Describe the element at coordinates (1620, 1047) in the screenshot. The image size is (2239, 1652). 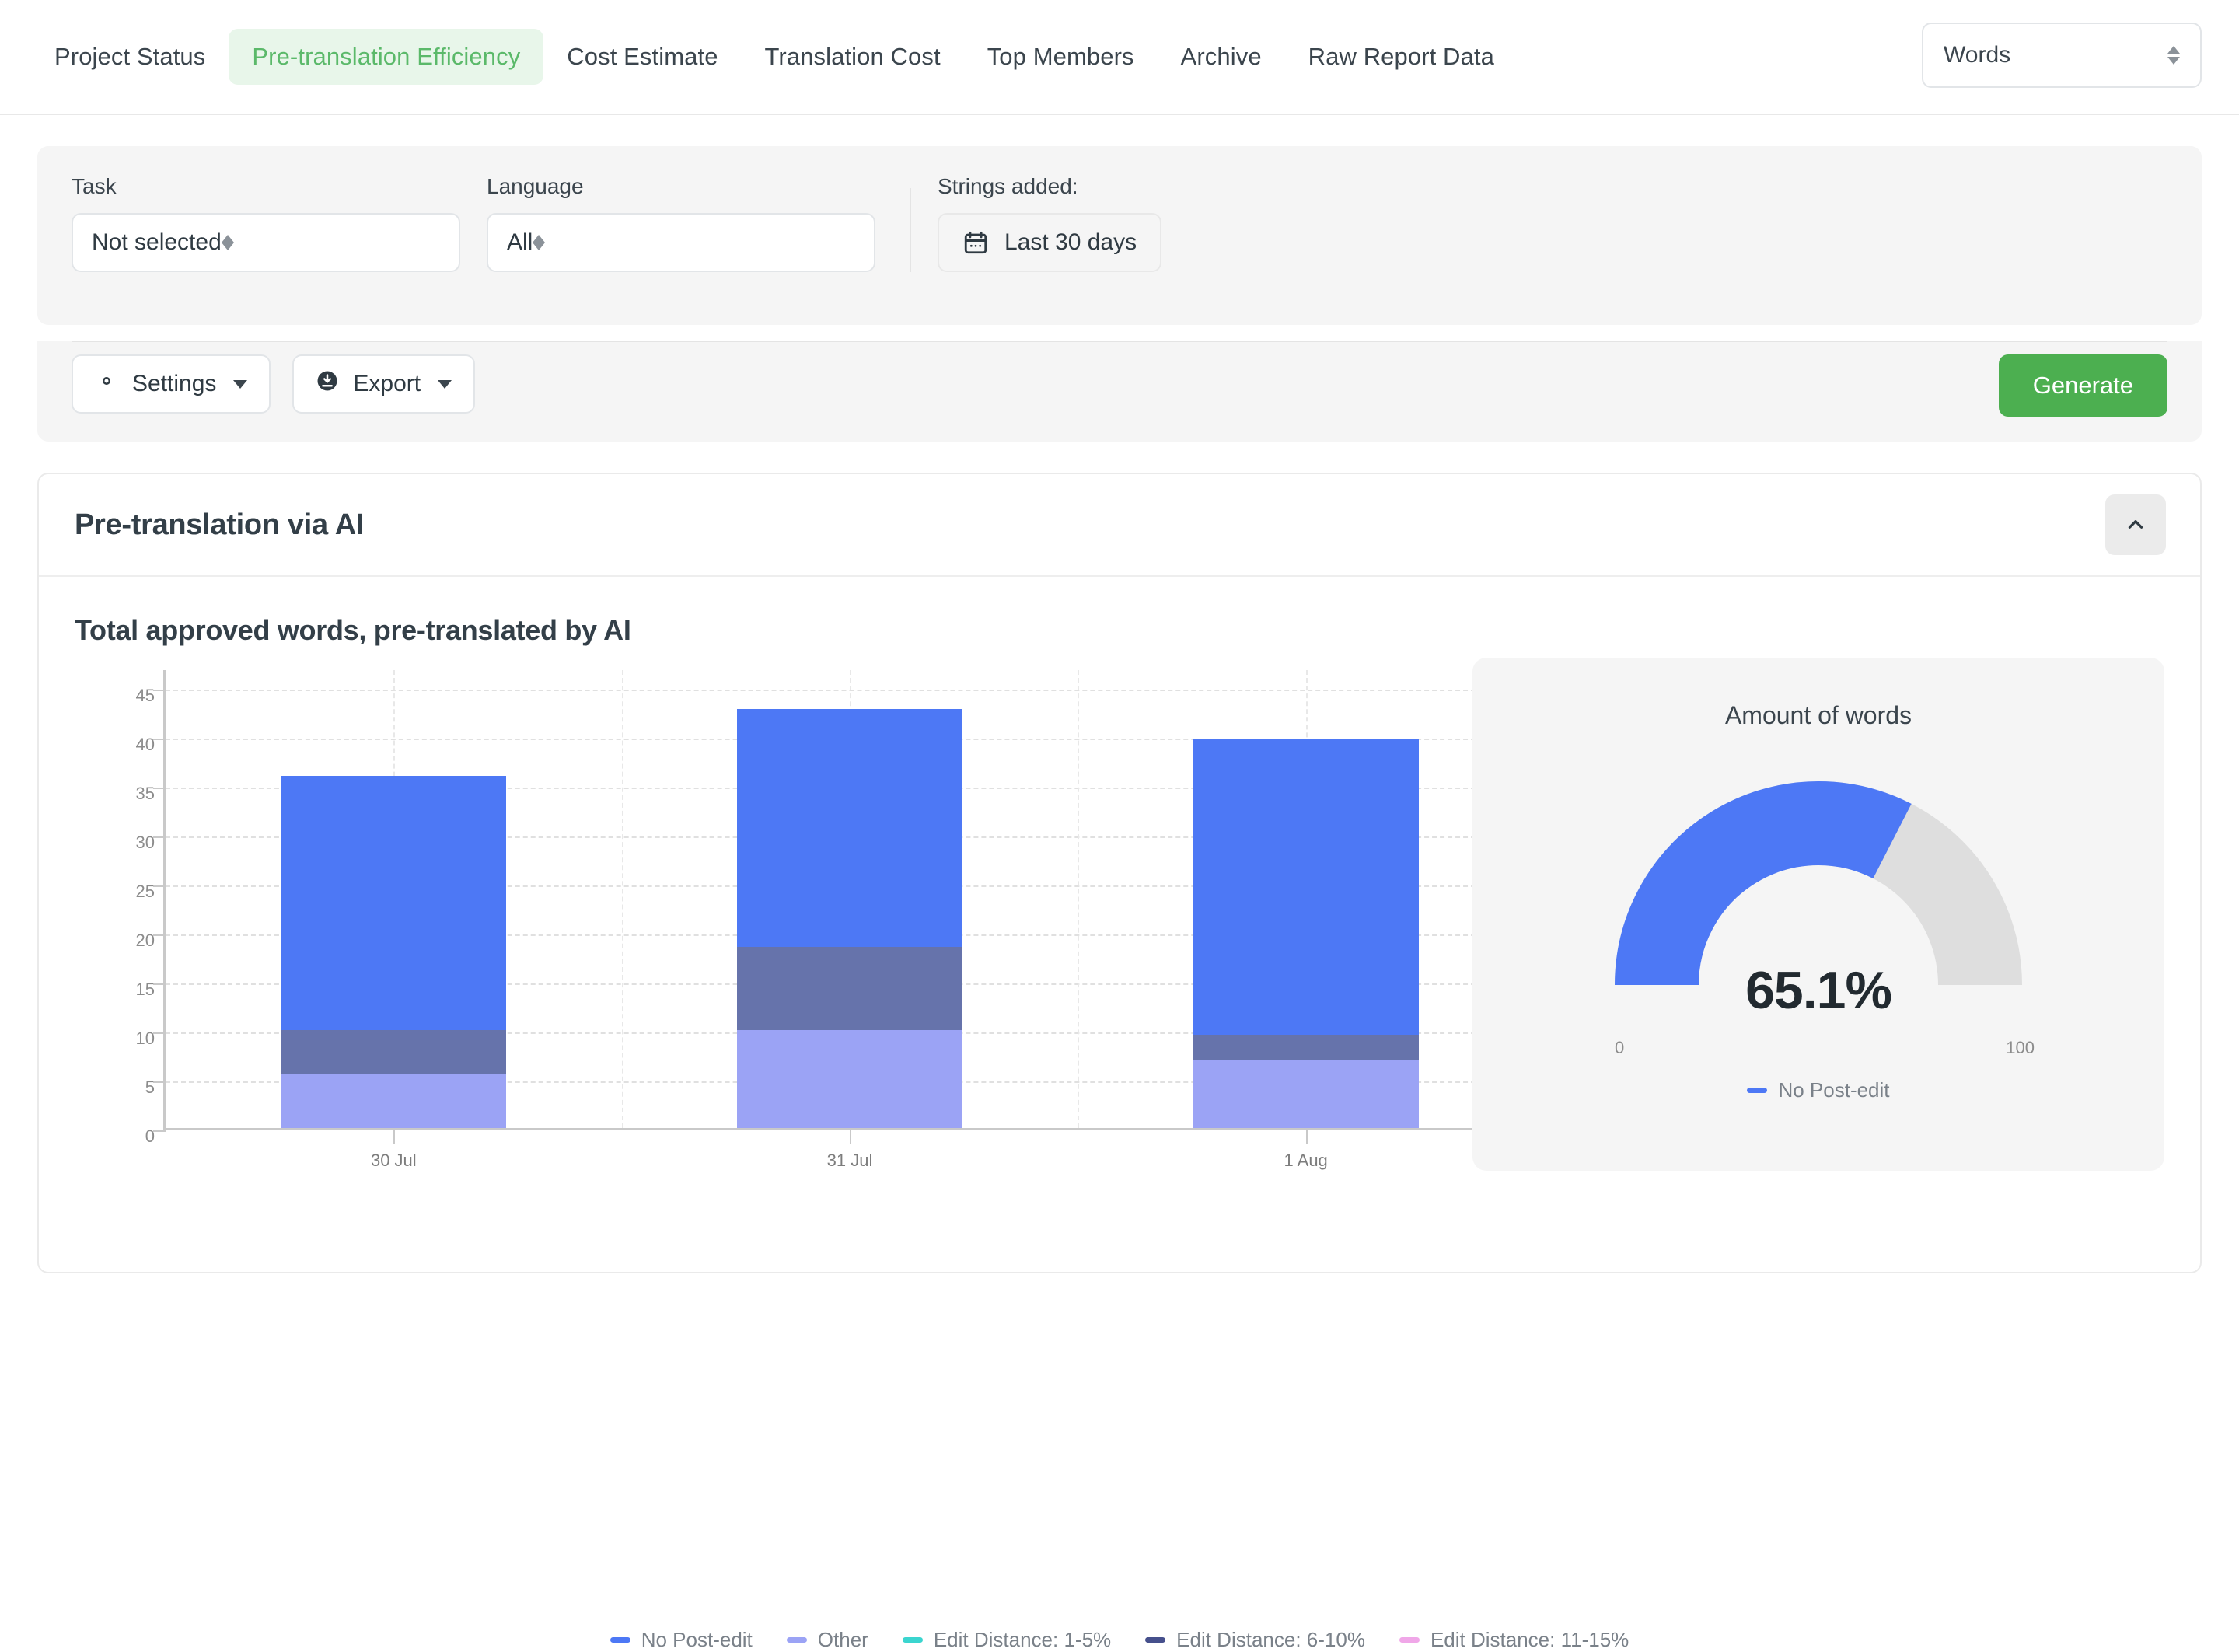
I see `gauge-min-label: 0` at that location.